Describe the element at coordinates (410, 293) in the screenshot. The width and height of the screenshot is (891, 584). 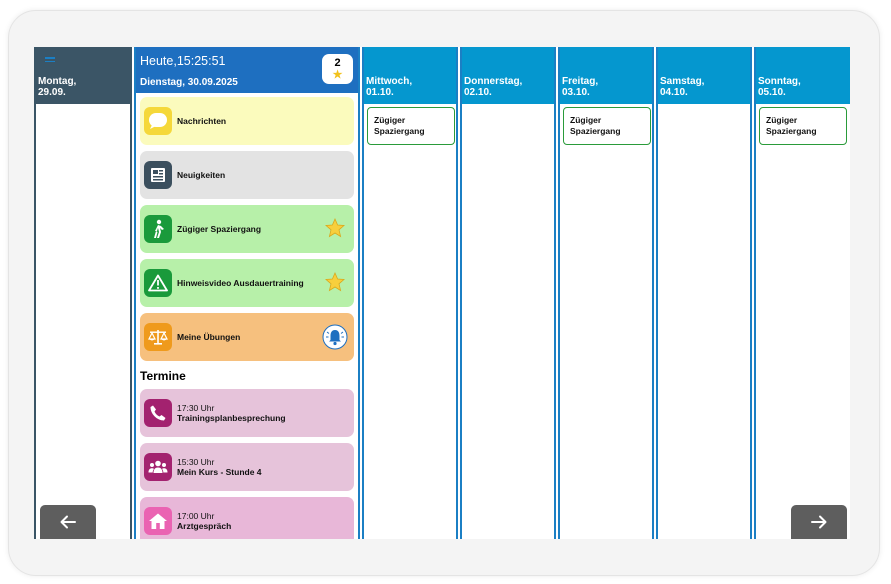
I see `day-column-wednesday: Mittwoch, 01.10. Zügiger Spaziergang` at that location.